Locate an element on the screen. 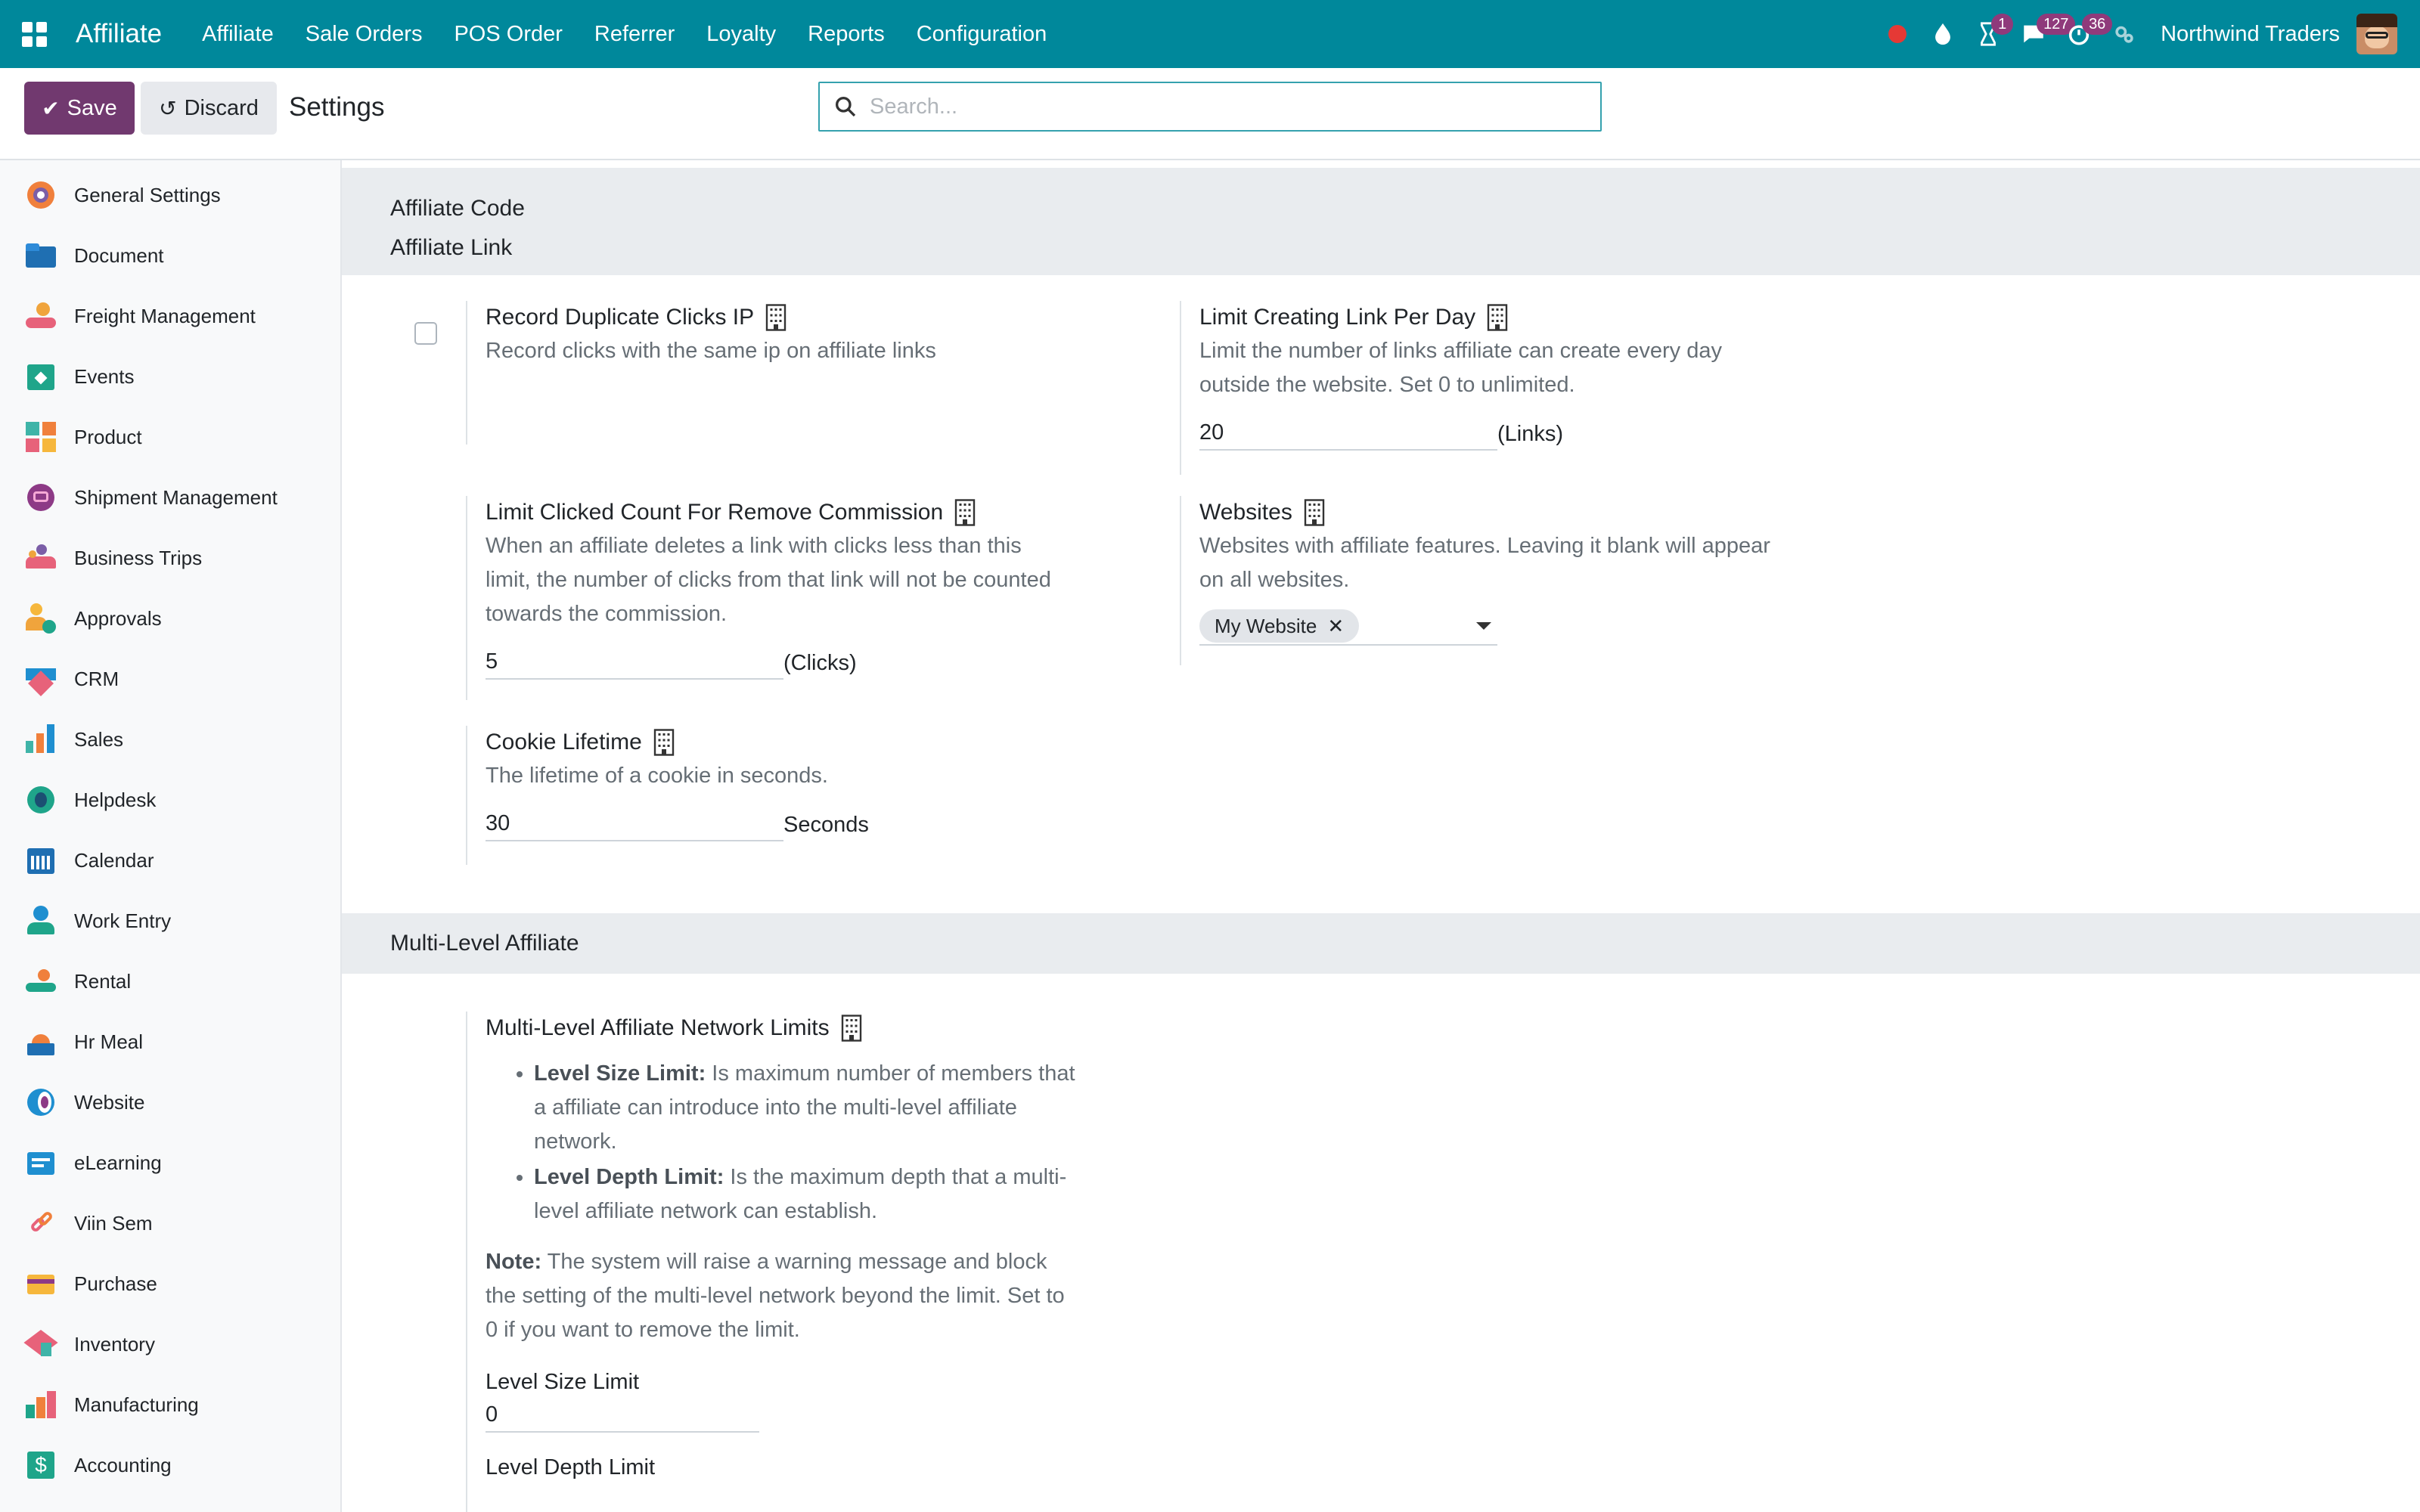 The image size is (2420, 1512). sidebar-item-accounting: $ Accounting is located at coordinates (170, 1465).